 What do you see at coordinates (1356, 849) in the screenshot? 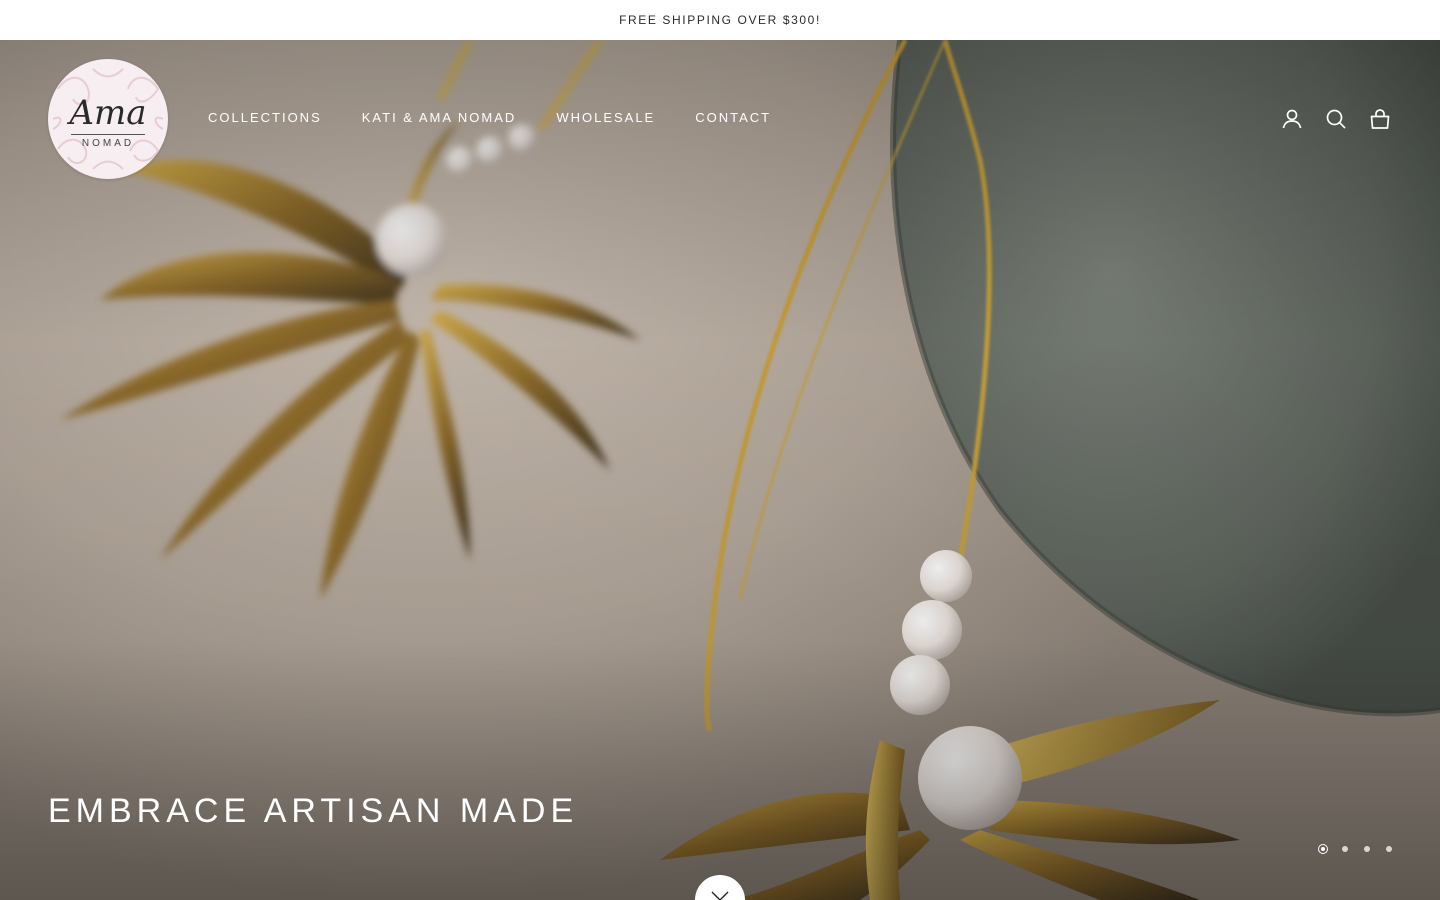
I see `slideshow-dots` at bounding box center [1356, 849].